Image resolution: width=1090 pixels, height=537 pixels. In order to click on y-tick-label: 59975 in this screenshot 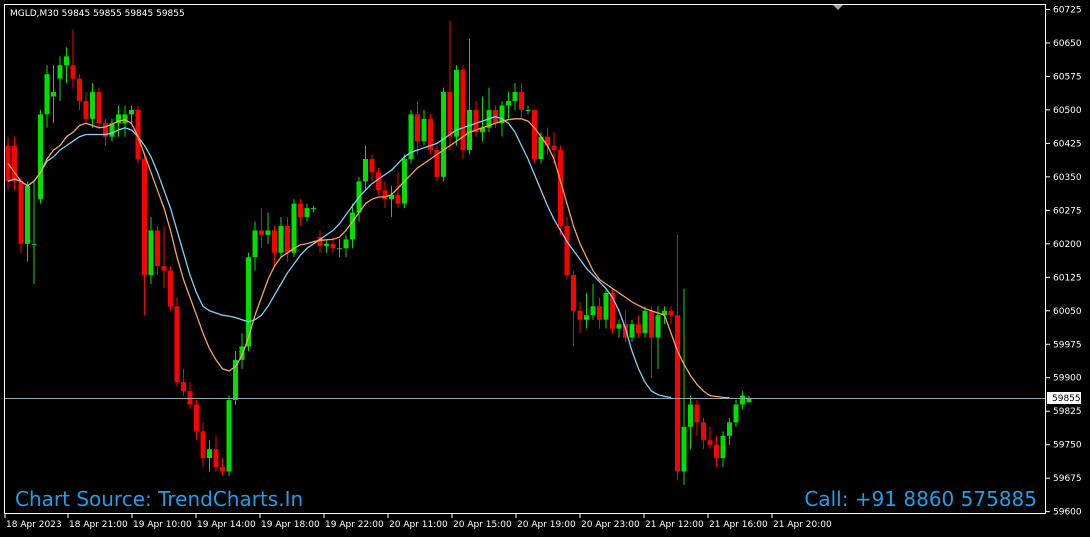, I will do `click(1067, 345)`.